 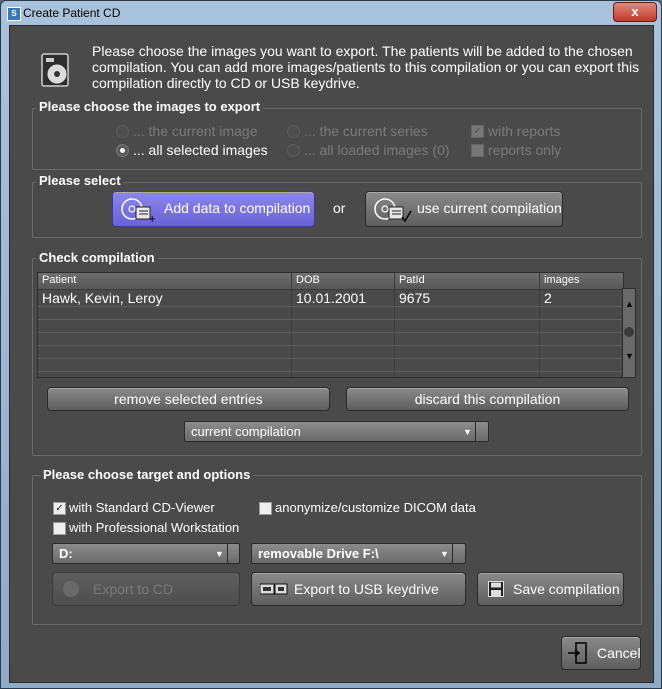 I want to click on cell-patid: 9675, so click(x=415, y=298).